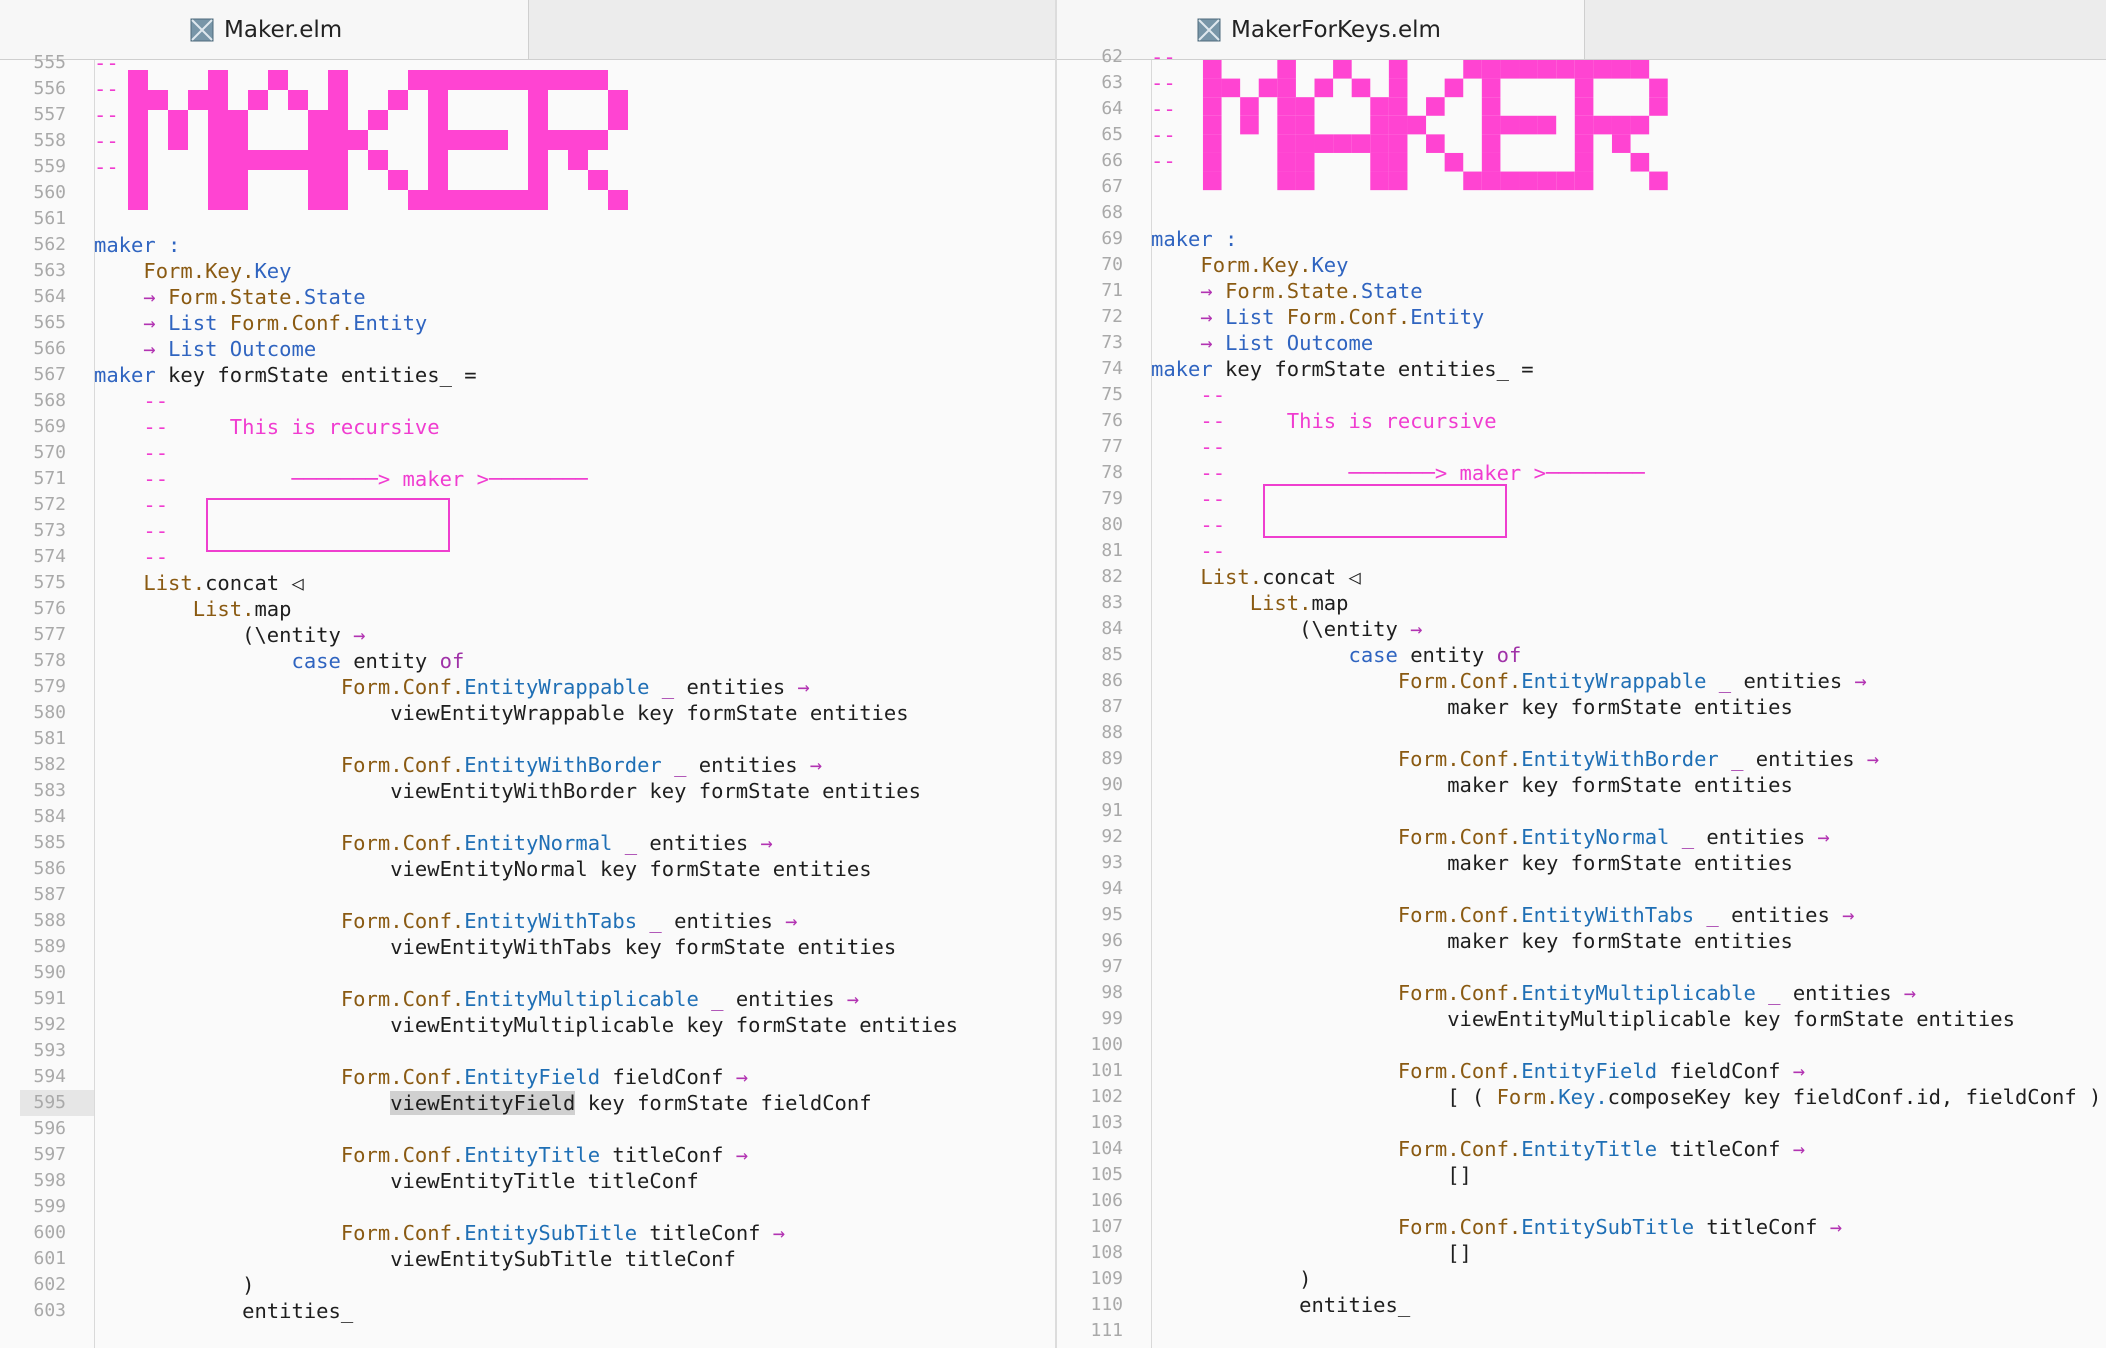 The width and height of the screenshot is (2106, 1348). Describe the element at coordinates (1581, 395) in the screenshot. I see `code-line: 75 --` at that location.